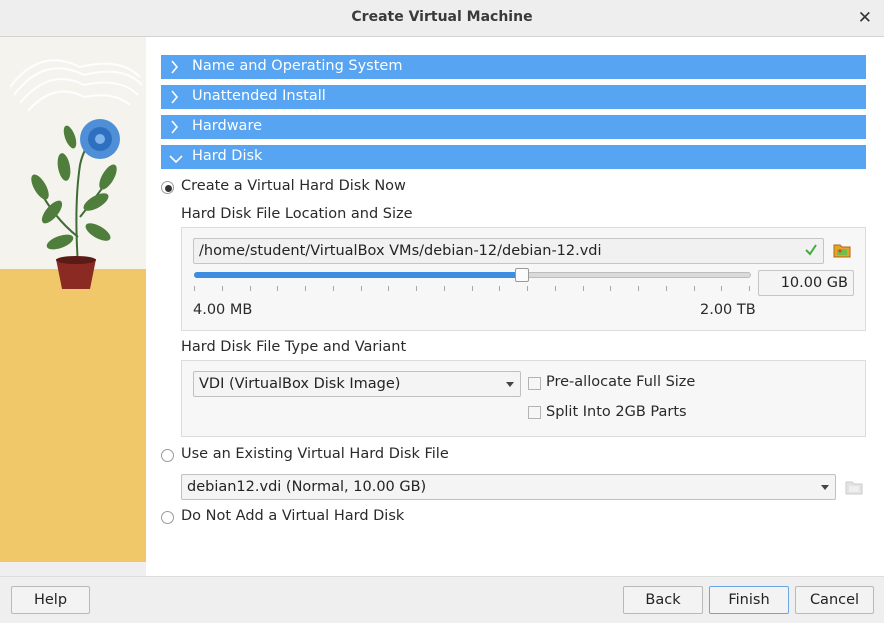  Describe the element at coordinates (508, 487) in the screenshot. I see `existing-disk-select: debian12.vdi (Normal, 10.00 GB)` at that location.